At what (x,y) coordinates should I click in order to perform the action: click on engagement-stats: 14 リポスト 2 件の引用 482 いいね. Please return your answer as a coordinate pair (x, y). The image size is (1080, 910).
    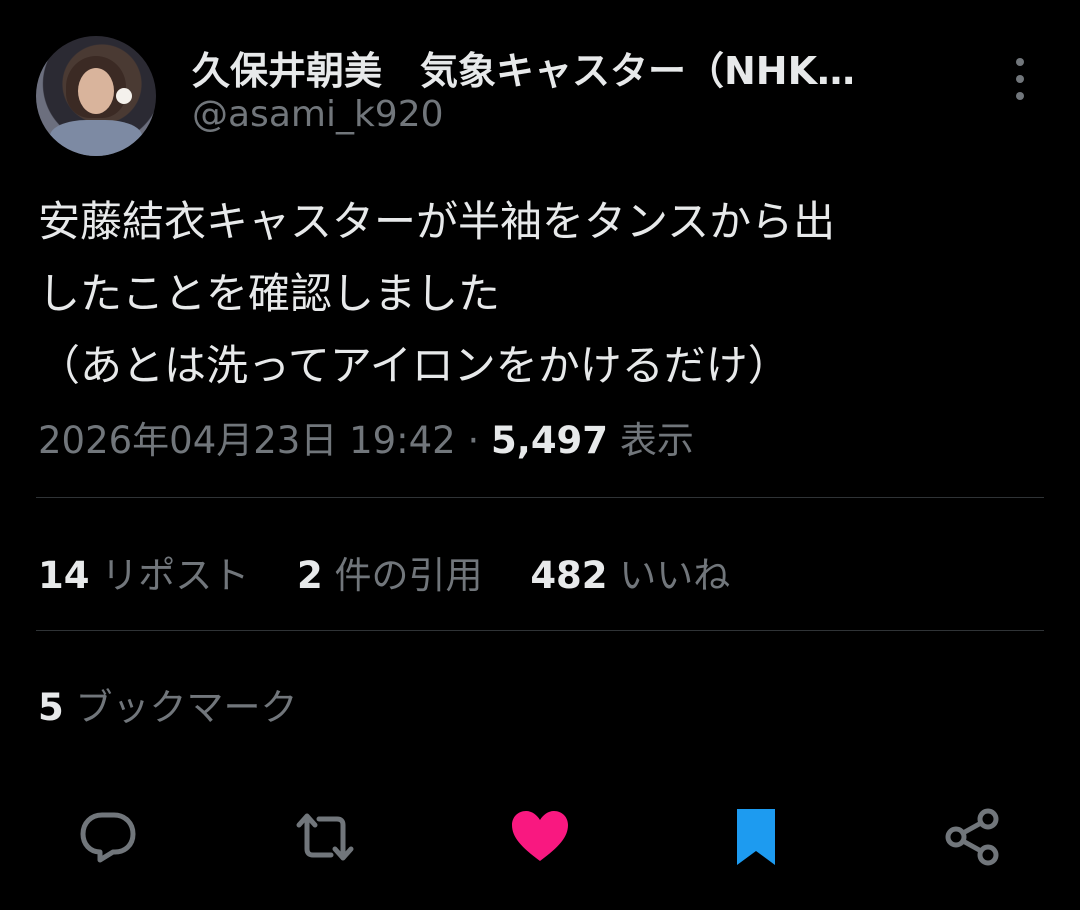
    Looking at the image, I should click on (402, 572).